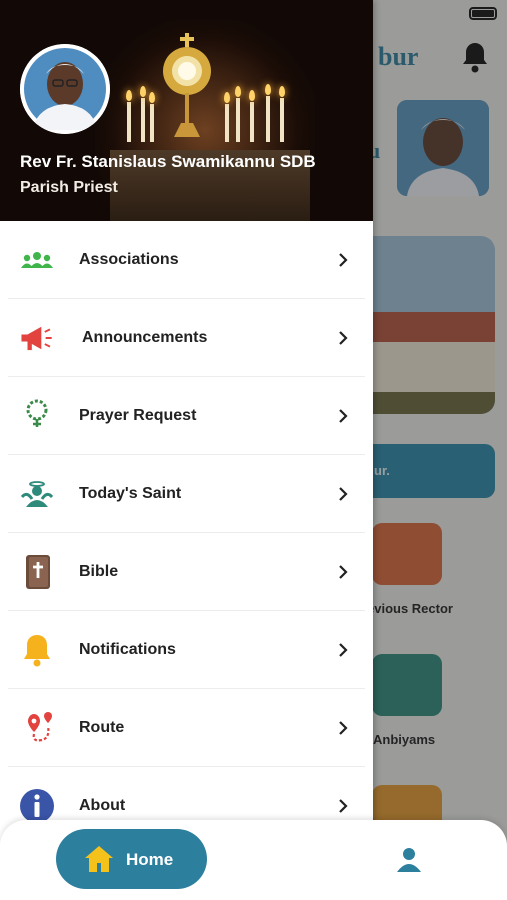  Describe the element at coordinates (99, 859) in the screenshot. I see `home-icon` at that location.